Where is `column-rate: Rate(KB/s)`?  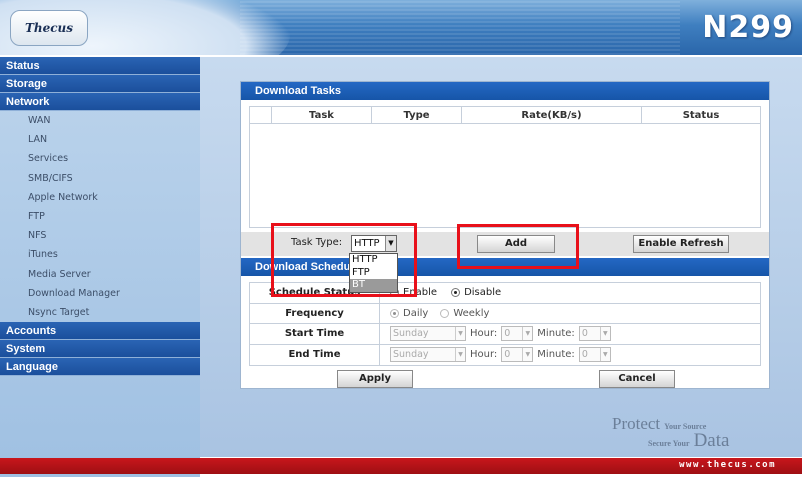
column-rate: Rate(KB/s) is located at coordinates (552, 115).